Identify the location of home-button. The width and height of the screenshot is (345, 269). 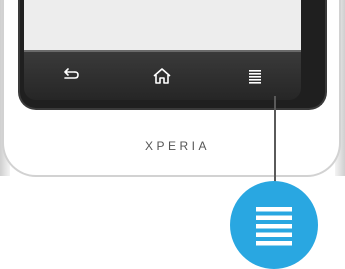
(162, 76).